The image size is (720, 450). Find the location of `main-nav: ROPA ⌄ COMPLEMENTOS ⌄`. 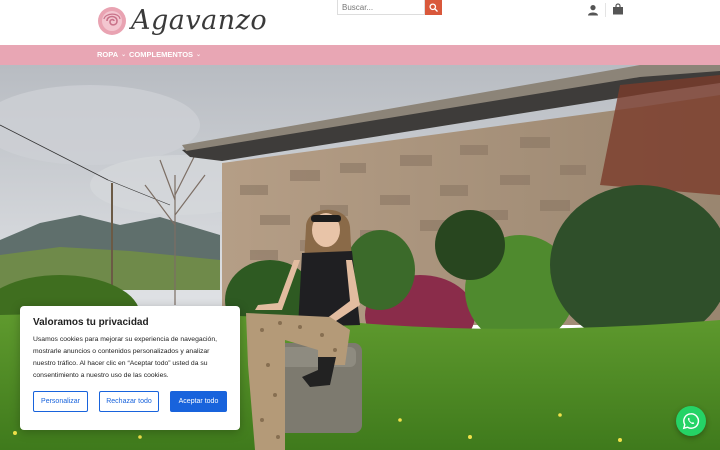

main-nav: ROPA ⌄ COMPLEMENTOS ⌄ is located at coordinates (360, 55).